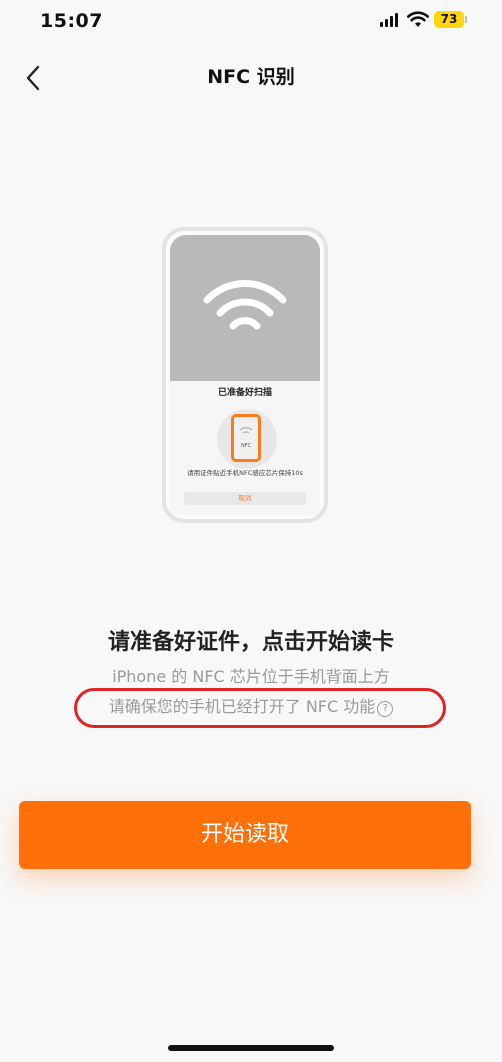 The width and height of the screenshot is (502, 1062). Describe the element at coordinates (245, 498) in the screenshot. I see `illustration-cancel: 取消` at that location.